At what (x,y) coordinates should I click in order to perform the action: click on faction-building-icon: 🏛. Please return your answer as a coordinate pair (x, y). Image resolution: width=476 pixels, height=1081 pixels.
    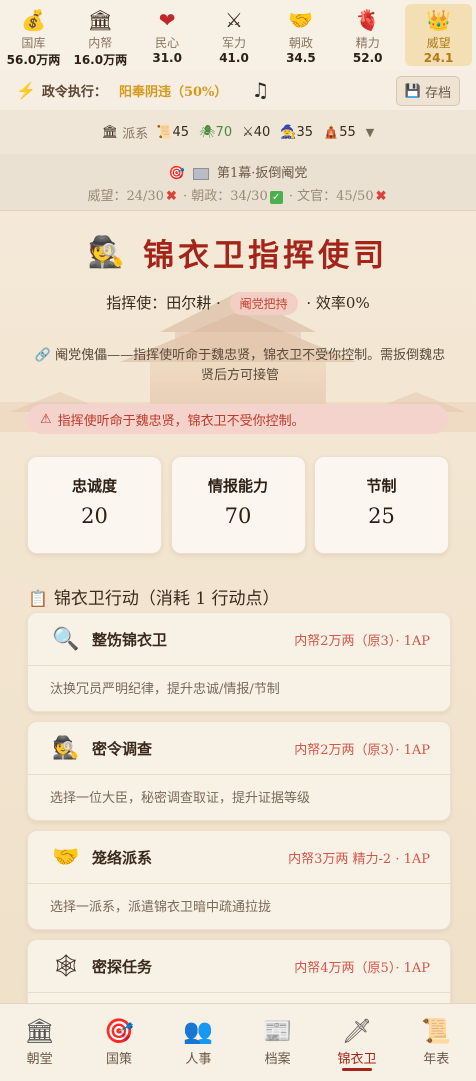
    Looking at the image, I should click on (110, 132).